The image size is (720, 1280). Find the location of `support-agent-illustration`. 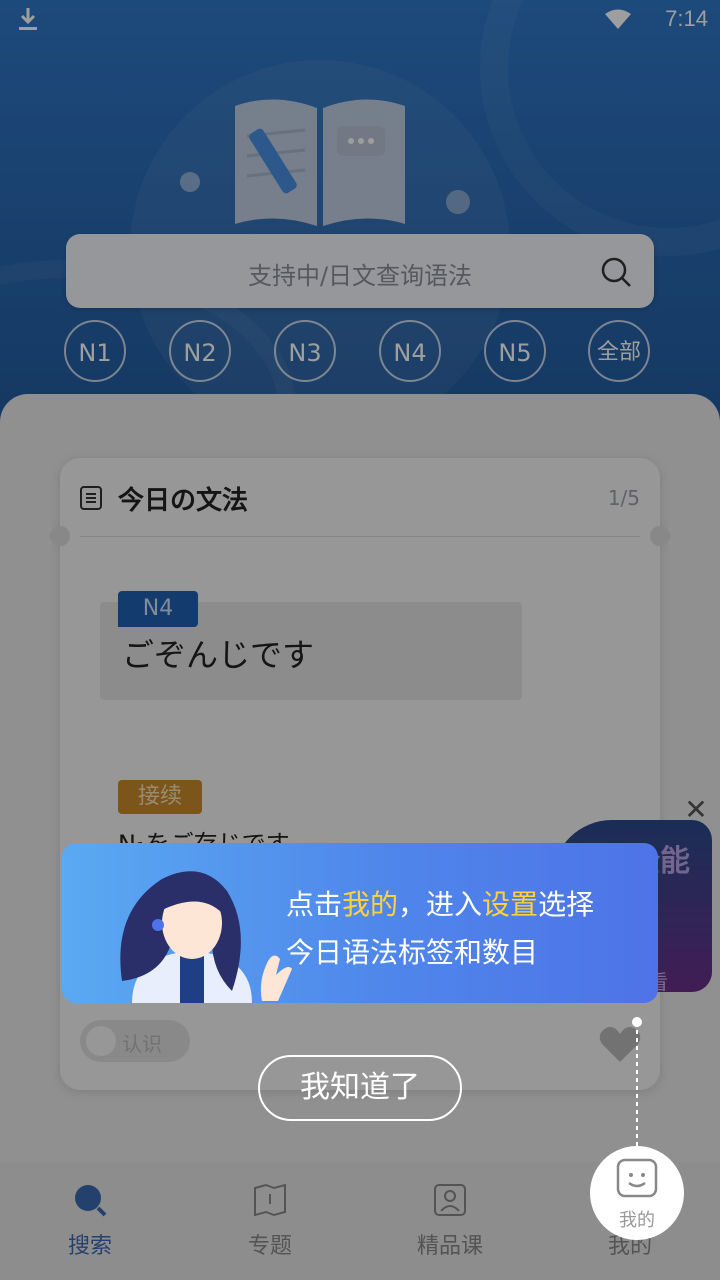

support-agent-illustration is located at coordinates (206, 937).